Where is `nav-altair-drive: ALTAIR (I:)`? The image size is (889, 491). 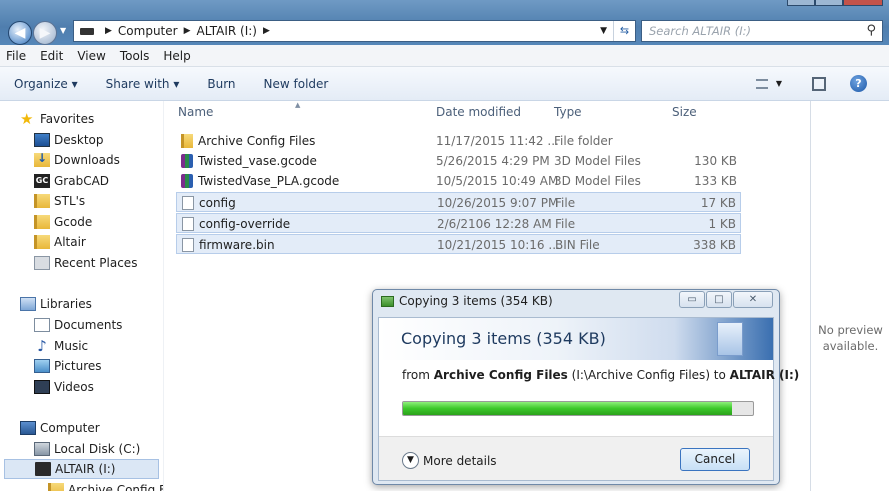
nav-altair-drive: ALTAIR (I:) is located at coordinates (81, 469).